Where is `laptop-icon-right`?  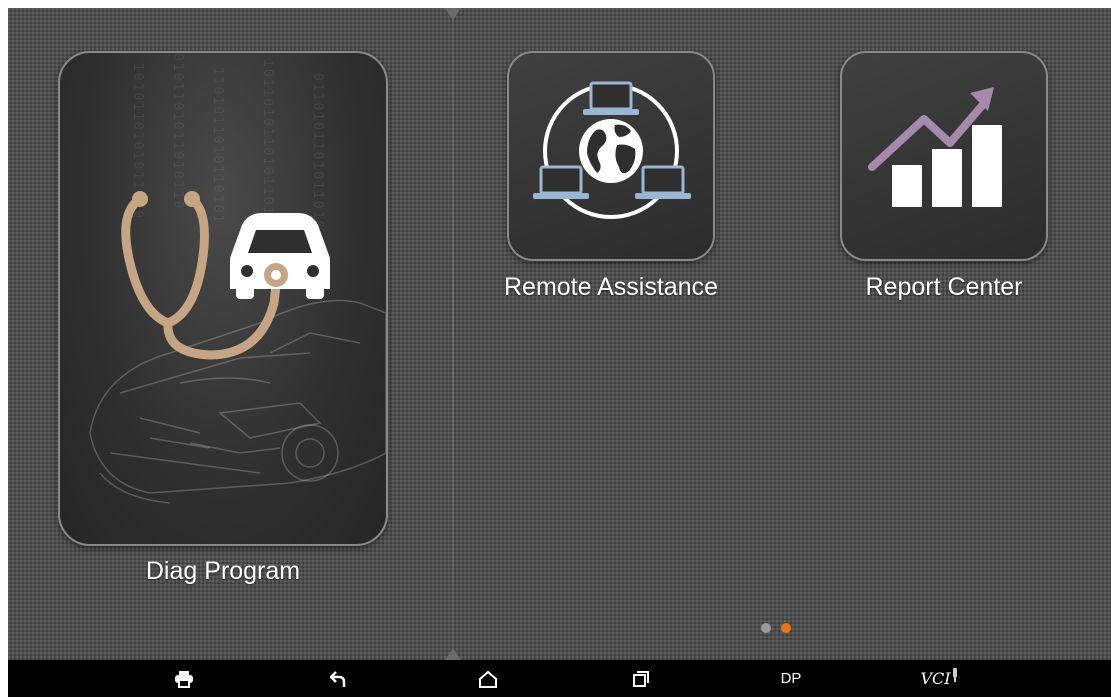 laptop-icon-right is located at coordinates (663, 182).